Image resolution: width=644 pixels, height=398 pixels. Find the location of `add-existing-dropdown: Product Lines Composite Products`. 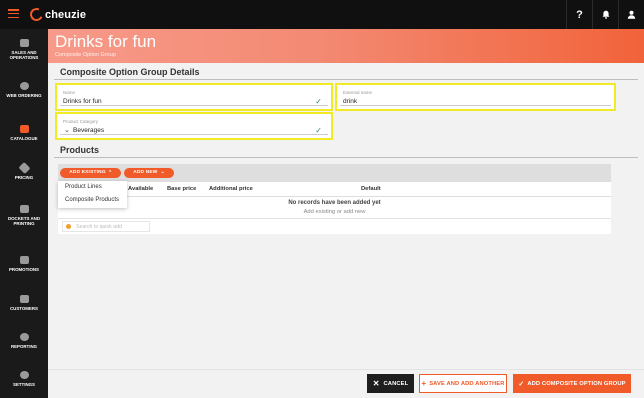

add-existing-dropdown: Product Lines Composite Products is located at coordinates (92, 194).